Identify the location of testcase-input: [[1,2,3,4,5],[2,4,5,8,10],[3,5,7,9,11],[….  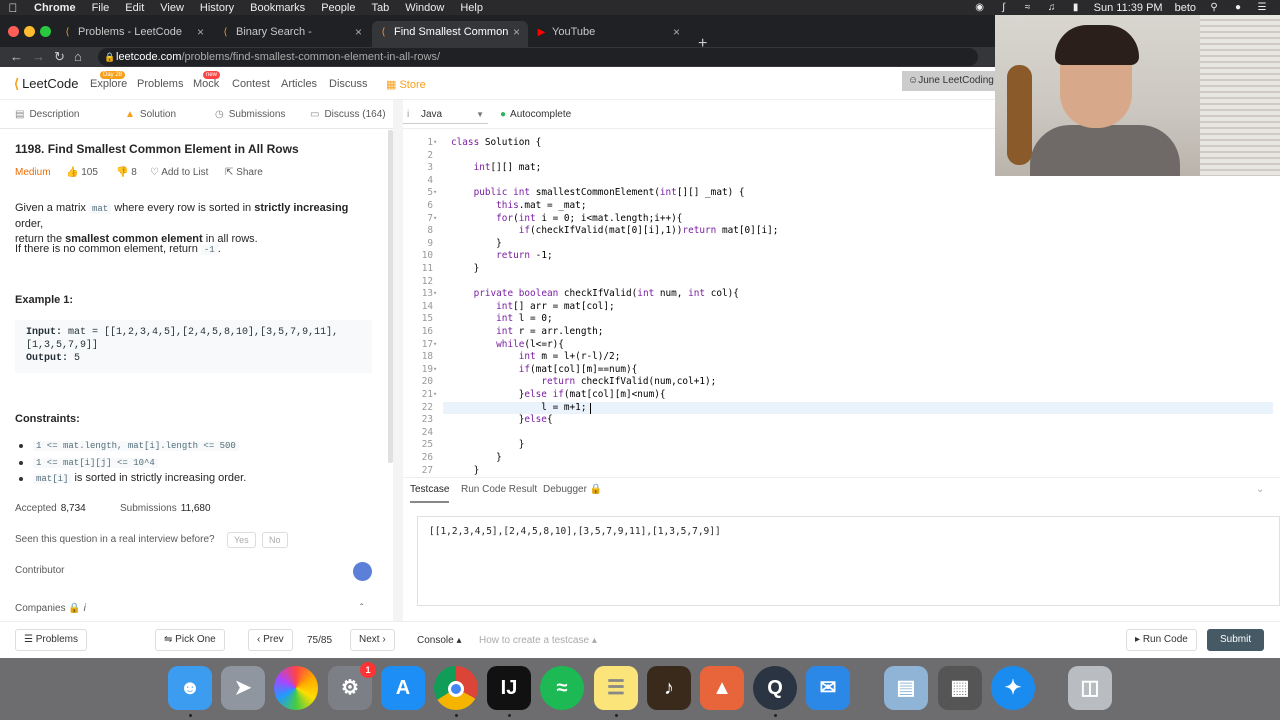
(848, 561).